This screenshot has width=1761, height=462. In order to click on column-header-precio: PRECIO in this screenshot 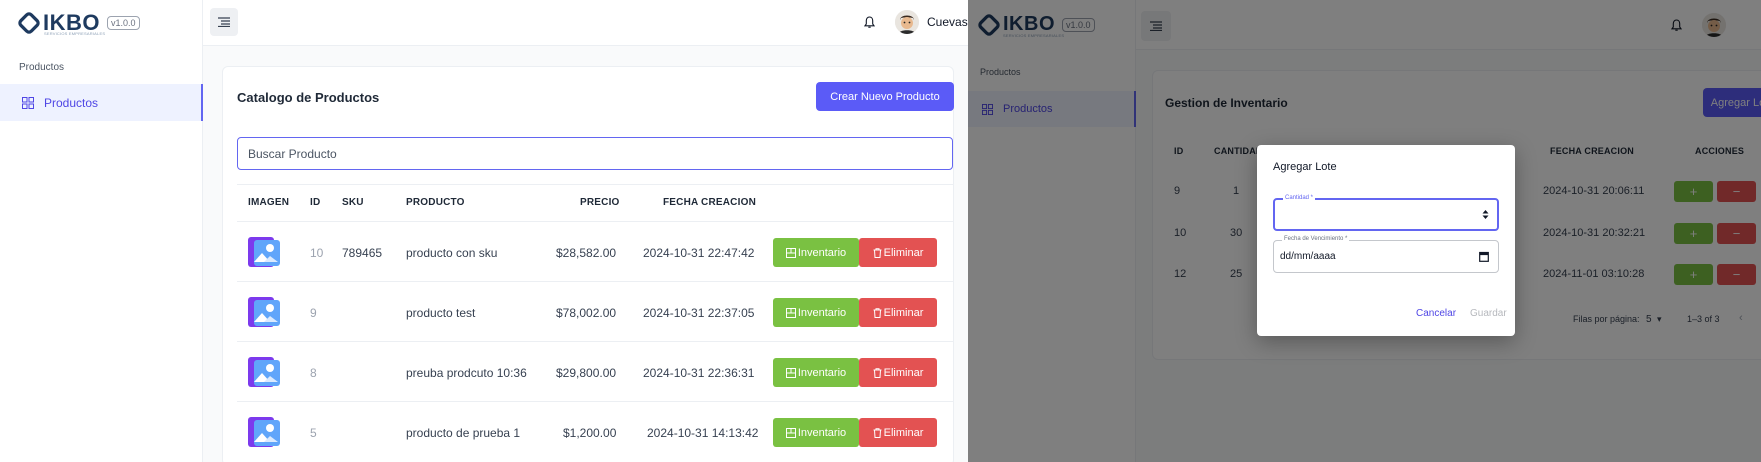, I will do `click(600, 202)`.